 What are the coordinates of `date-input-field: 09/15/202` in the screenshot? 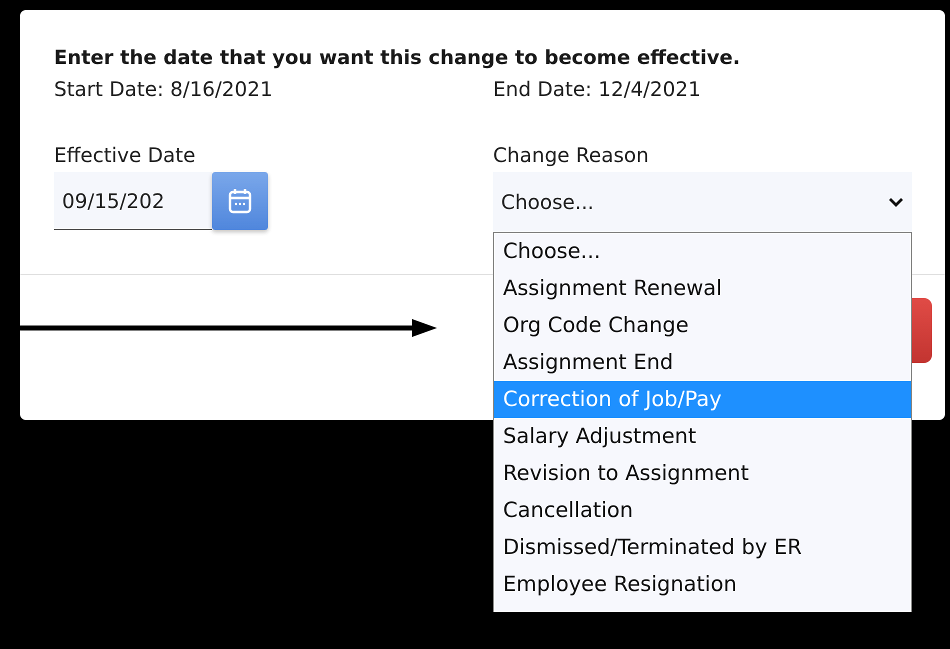 It's located at (133, 201).